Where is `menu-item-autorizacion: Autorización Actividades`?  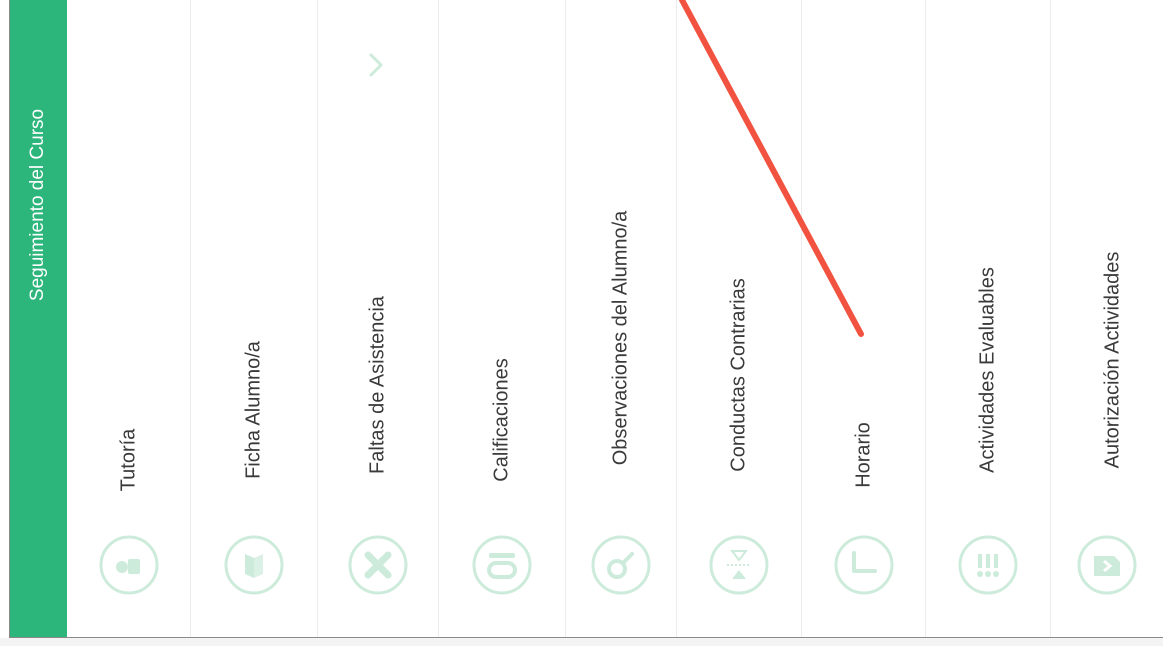
menu-item-autorizacion: Autorización Actividades is located at coordinates (1107, 318).